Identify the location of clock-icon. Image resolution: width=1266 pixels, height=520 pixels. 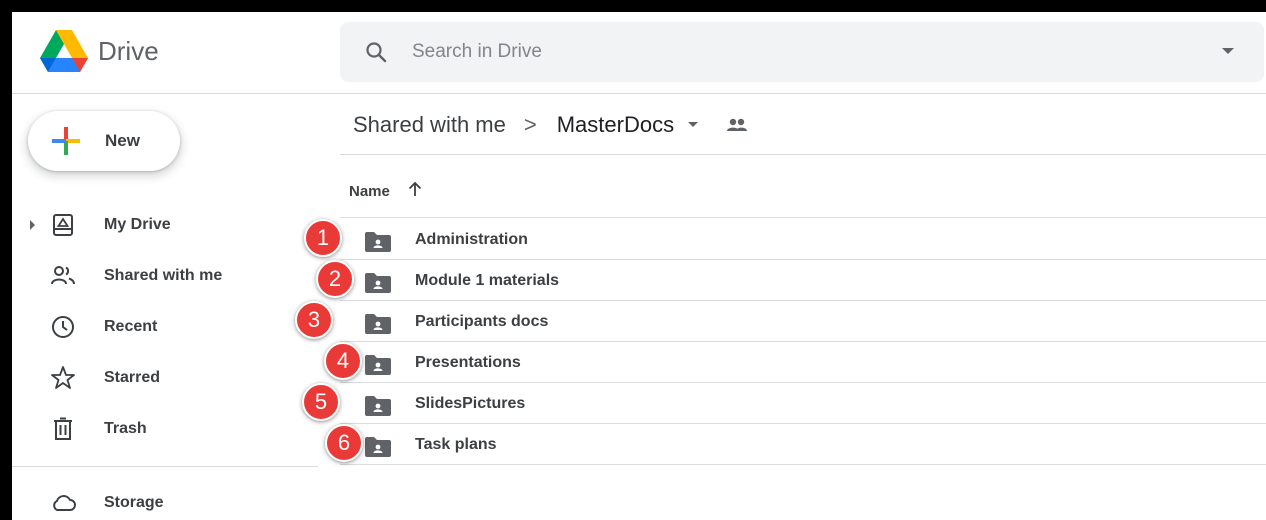
(63, 327).